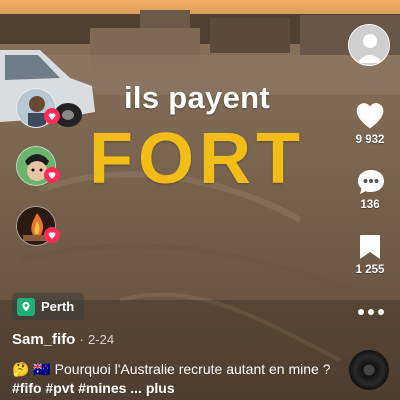  I want to click on more-icon, so click(371, 312).